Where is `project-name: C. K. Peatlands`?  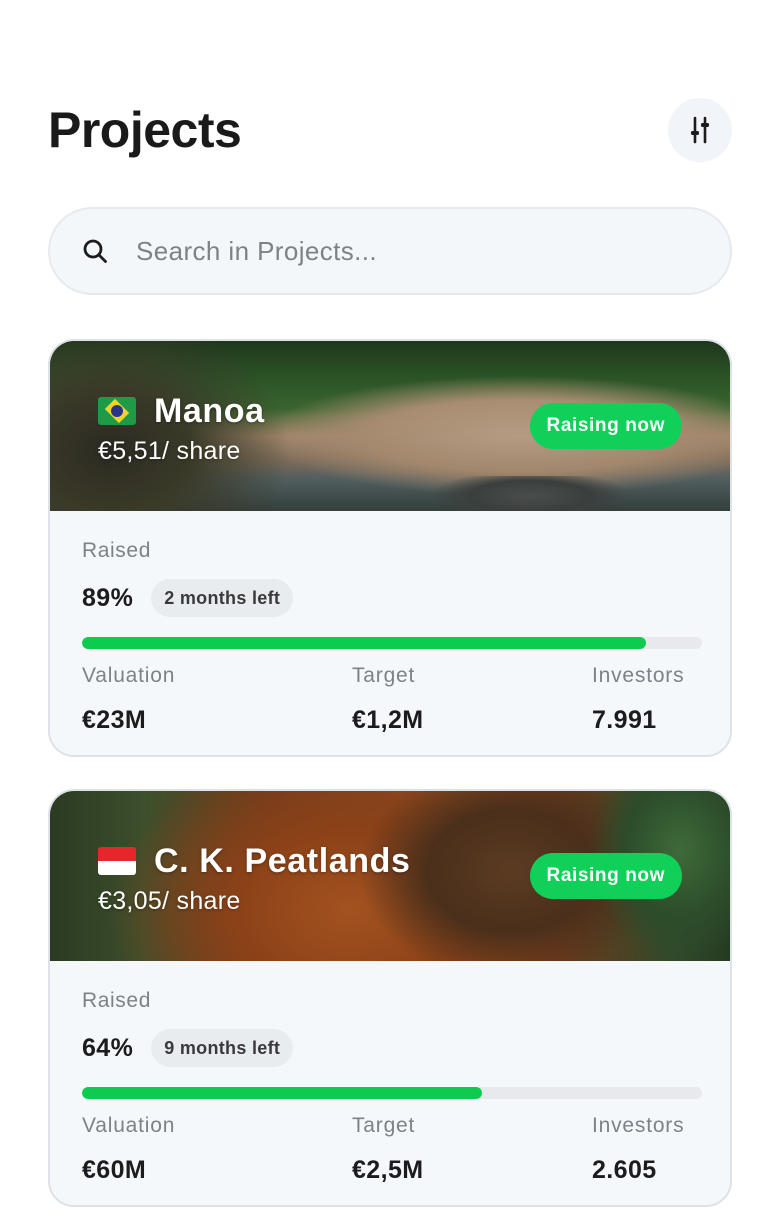 project-name: C. K. Peatlands is located at coordinates (282, 861).